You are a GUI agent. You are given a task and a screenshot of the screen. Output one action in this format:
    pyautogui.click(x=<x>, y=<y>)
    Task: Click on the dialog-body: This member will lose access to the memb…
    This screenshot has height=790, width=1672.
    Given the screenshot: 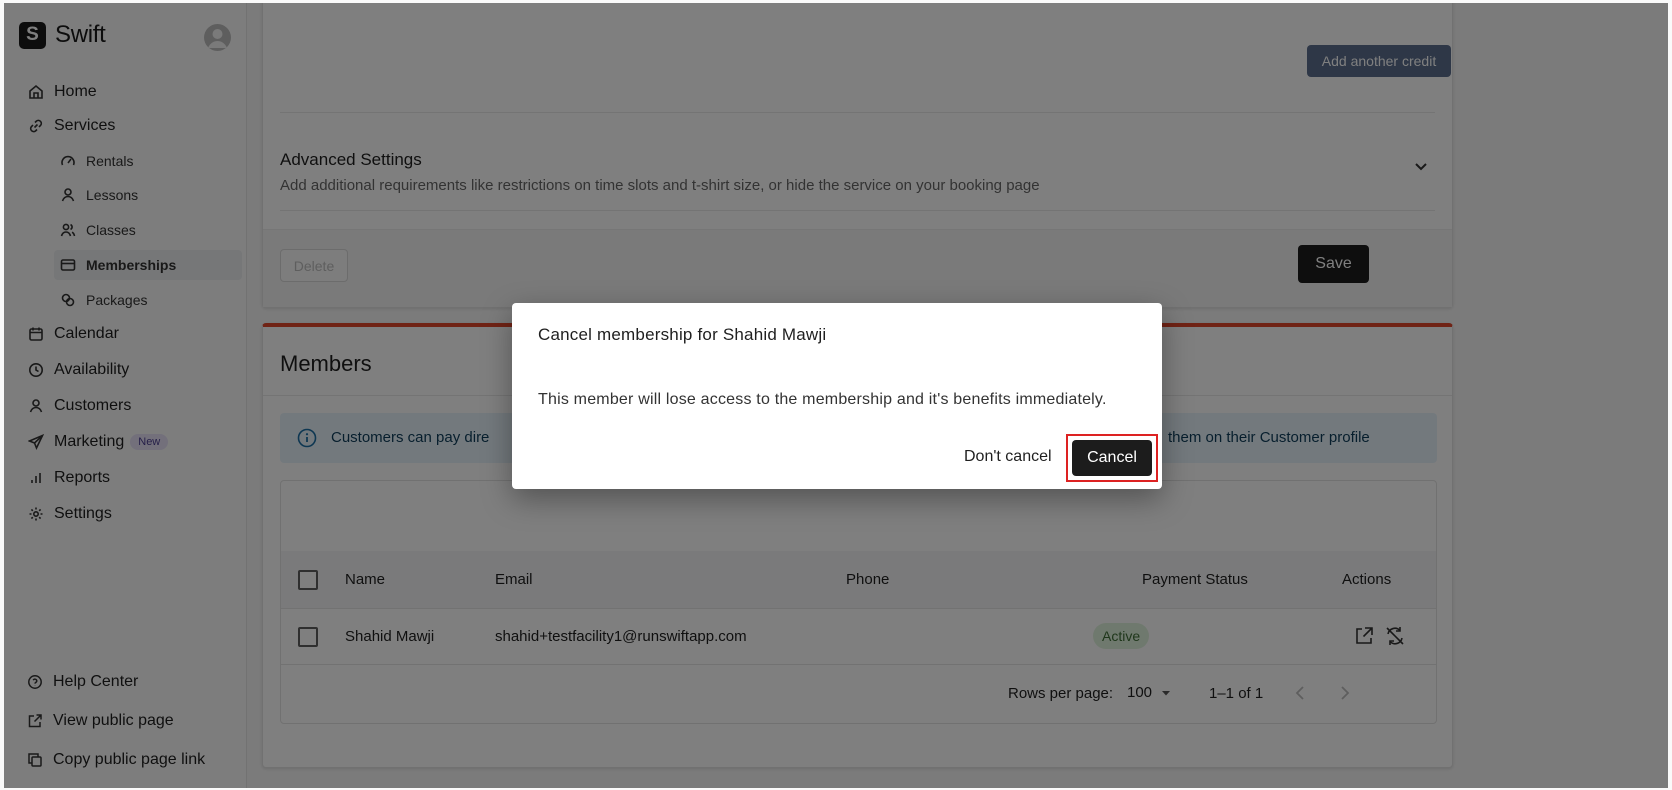 What is the action you would take?
    pyautogui.click(x=822, y=399)
    